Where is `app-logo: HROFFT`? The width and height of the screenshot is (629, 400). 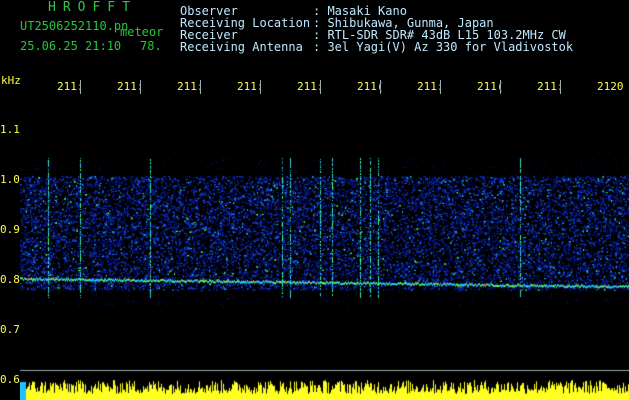 app-logo: HROFFT is located at coordinates (92, 7).